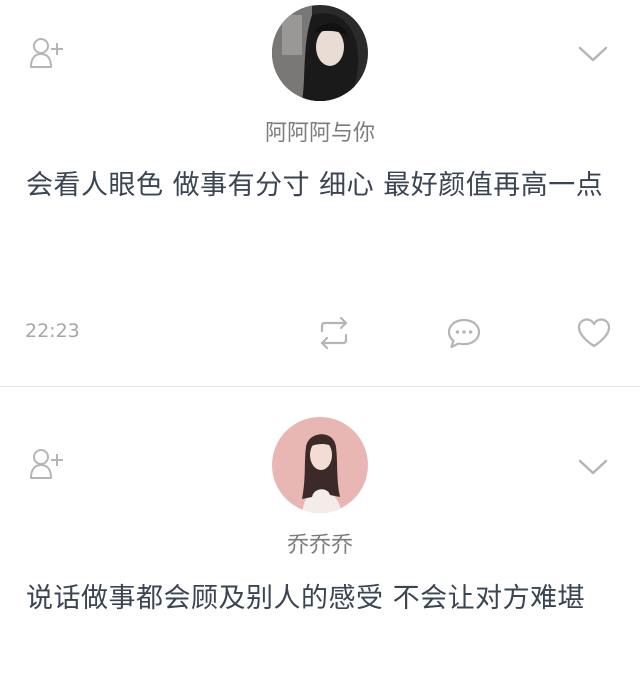 The height and width of the screenshot is (694, 640). I want to click on post-content: 会看人眼色 做事有分寸 细心 最好颜值再高一点, so click(315, 185).